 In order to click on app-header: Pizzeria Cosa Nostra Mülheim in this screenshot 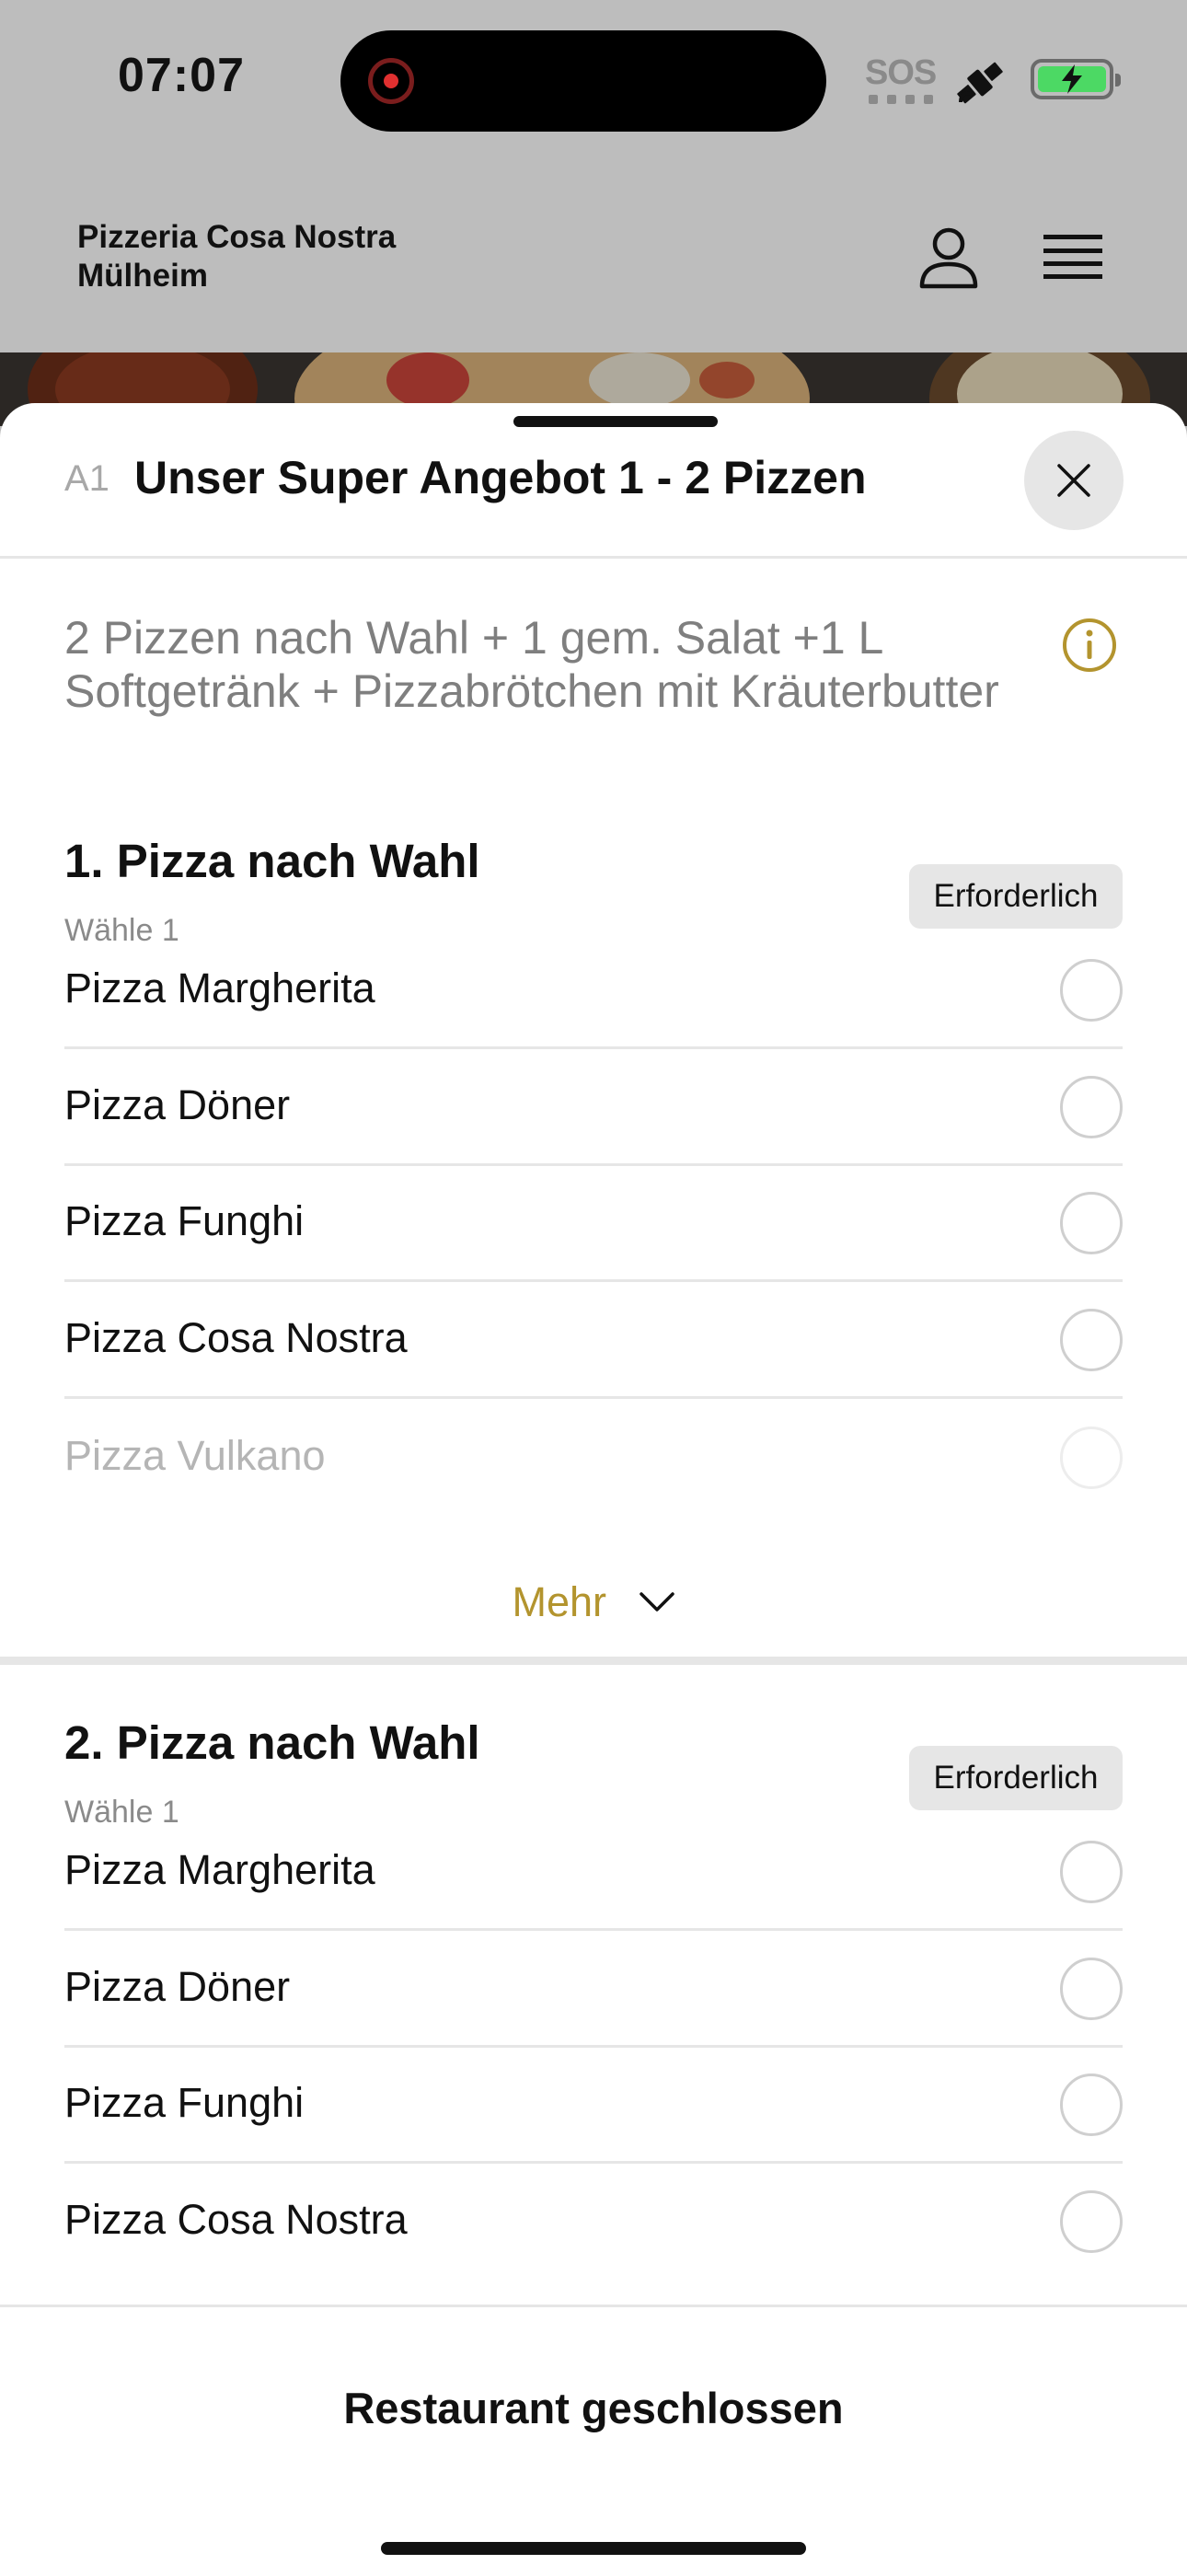, I will do `click(593, 257)`.